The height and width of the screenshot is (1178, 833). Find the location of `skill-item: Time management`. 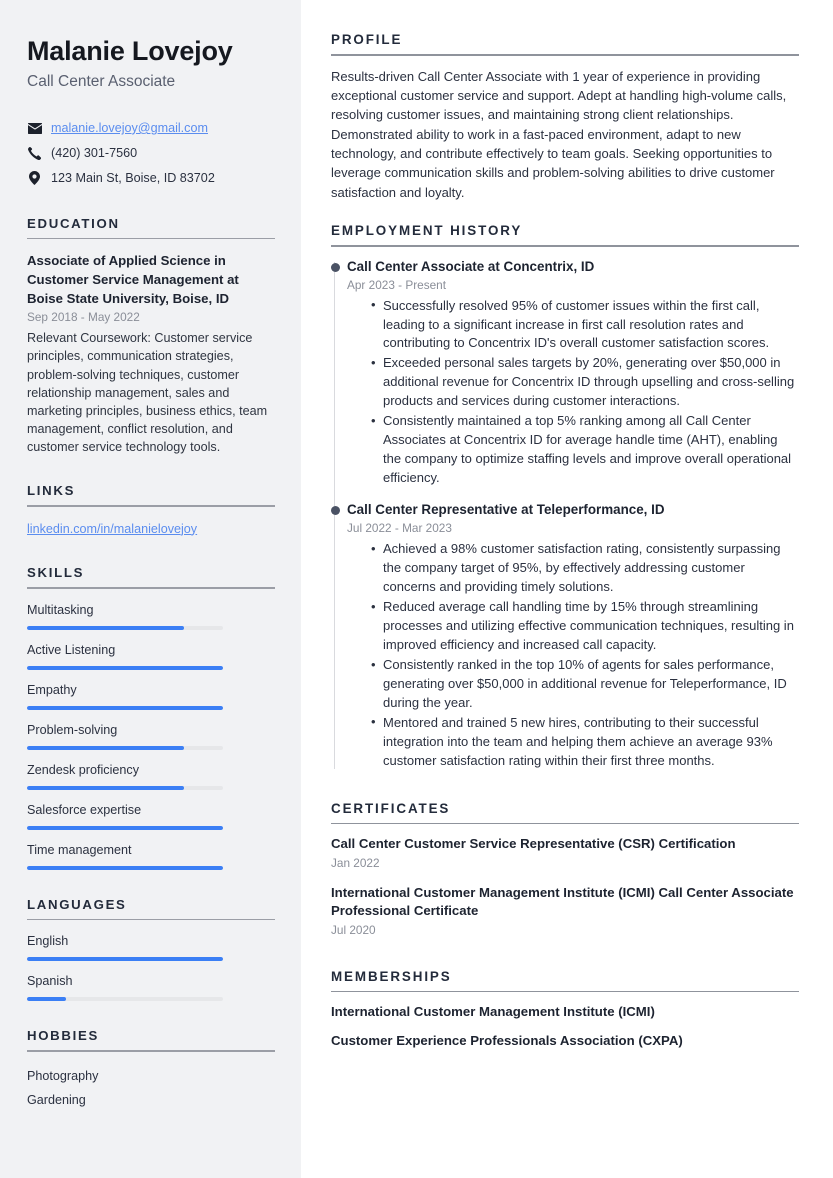

skill-item: Time management is located at coordinates (151, 856).